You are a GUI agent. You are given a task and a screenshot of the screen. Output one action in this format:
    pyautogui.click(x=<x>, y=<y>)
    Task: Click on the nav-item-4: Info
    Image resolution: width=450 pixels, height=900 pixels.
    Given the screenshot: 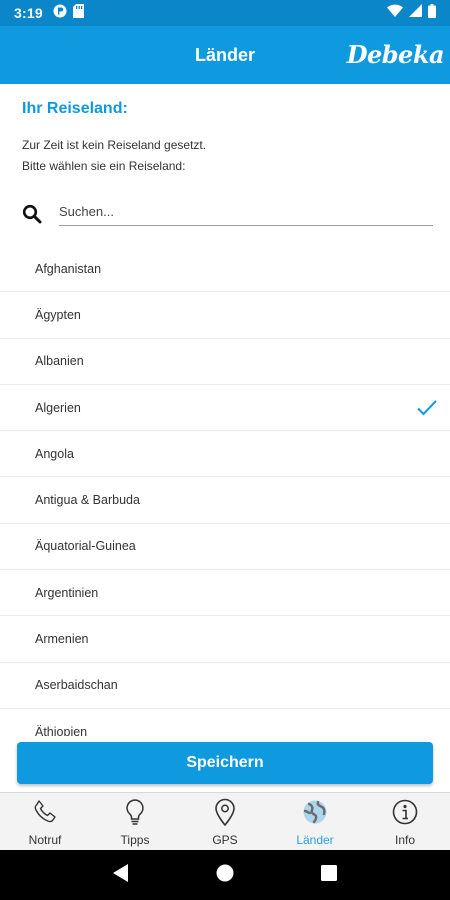 What is the action you would take?
    pyautogui.click(x=405, y=821)
    